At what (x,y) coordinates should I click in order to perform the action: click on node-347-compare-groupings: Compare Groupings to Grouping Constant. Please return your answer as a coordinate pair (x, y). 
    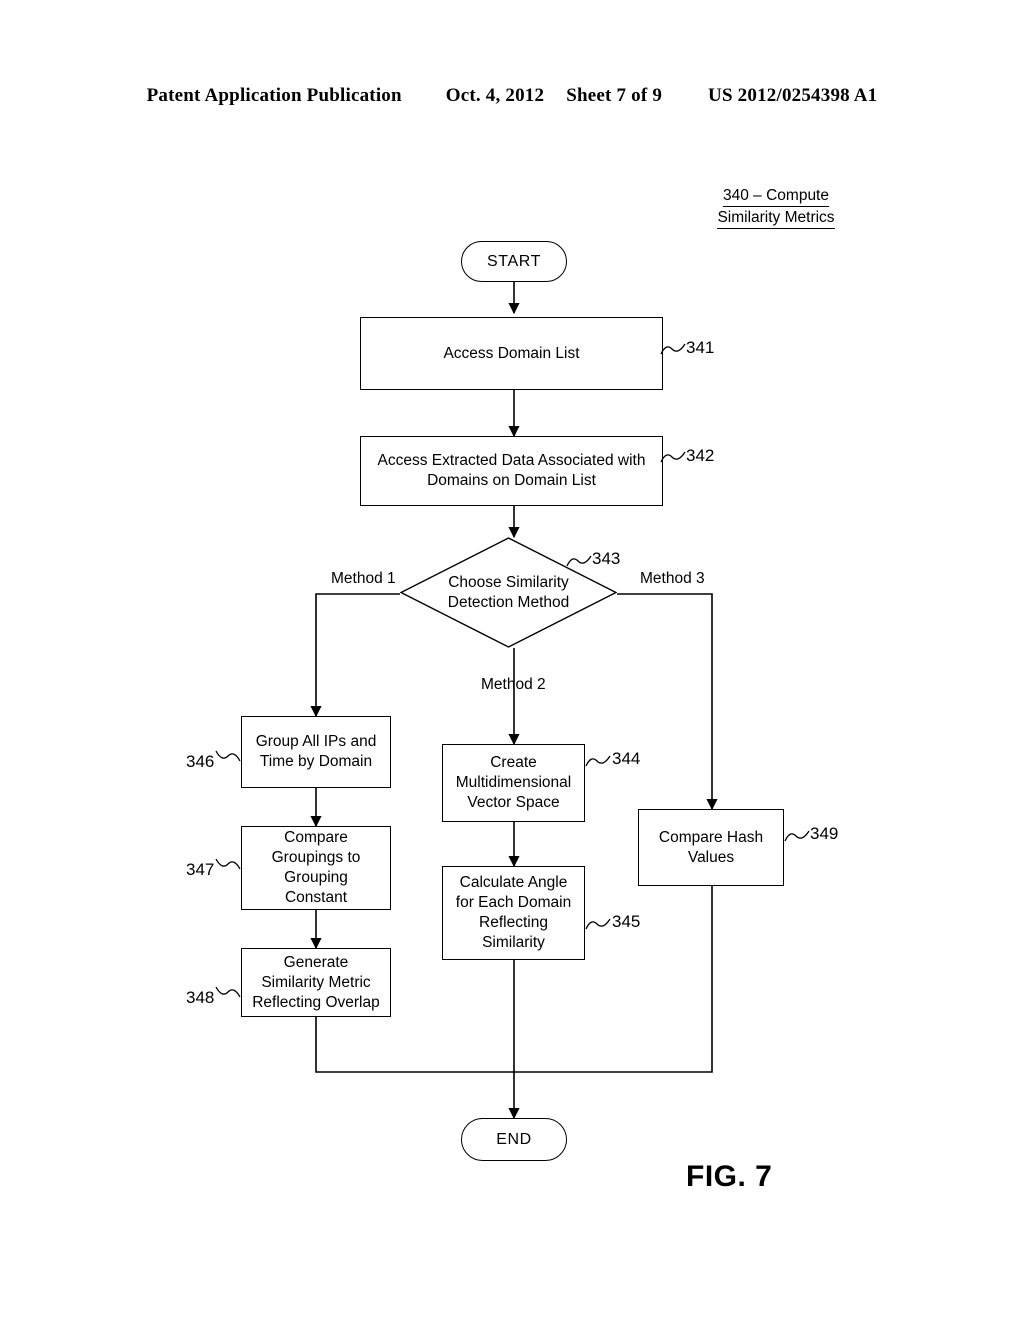
    Looking at the image, I should click on (316, 868).